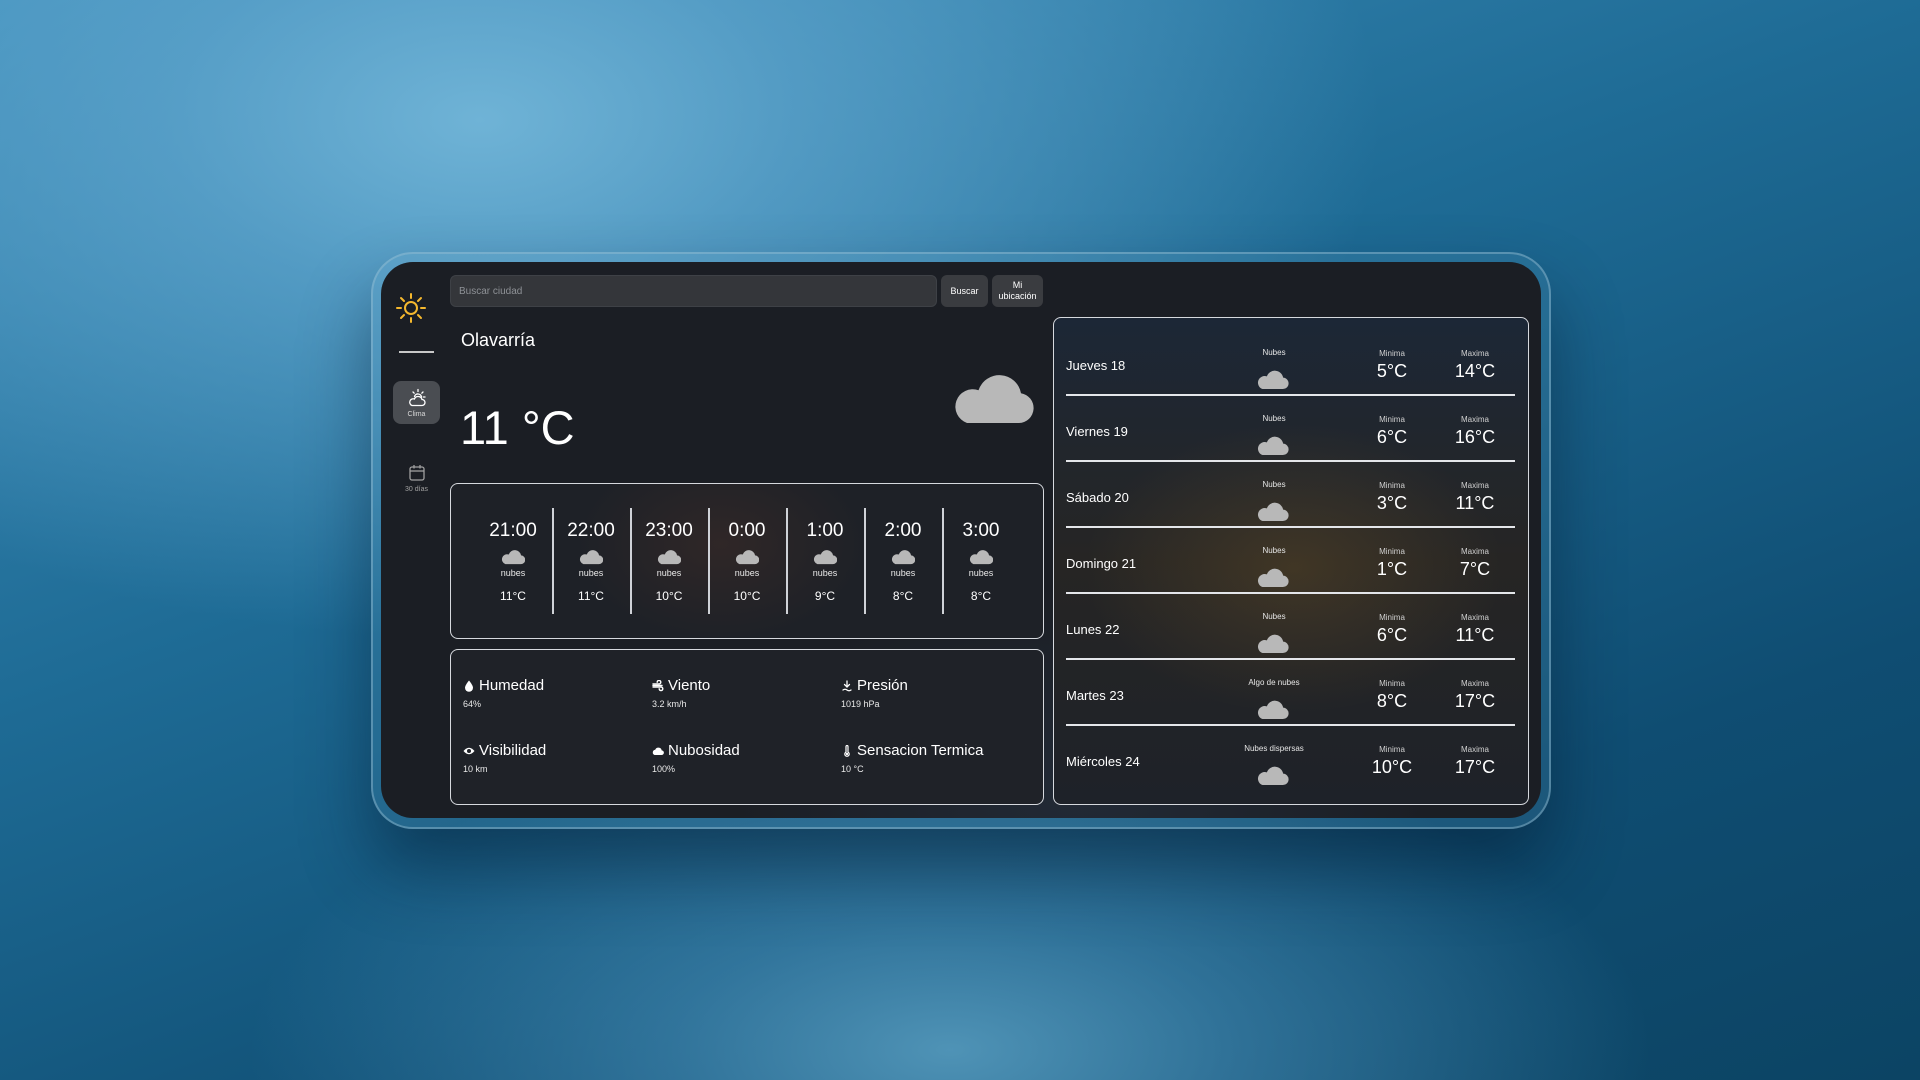 This screenshot has height=1080, width=1920. What do you see at coordinates (747, 530) in the screenshot?
I see `hour-time: 0:00` at bounding box center [747, 530].